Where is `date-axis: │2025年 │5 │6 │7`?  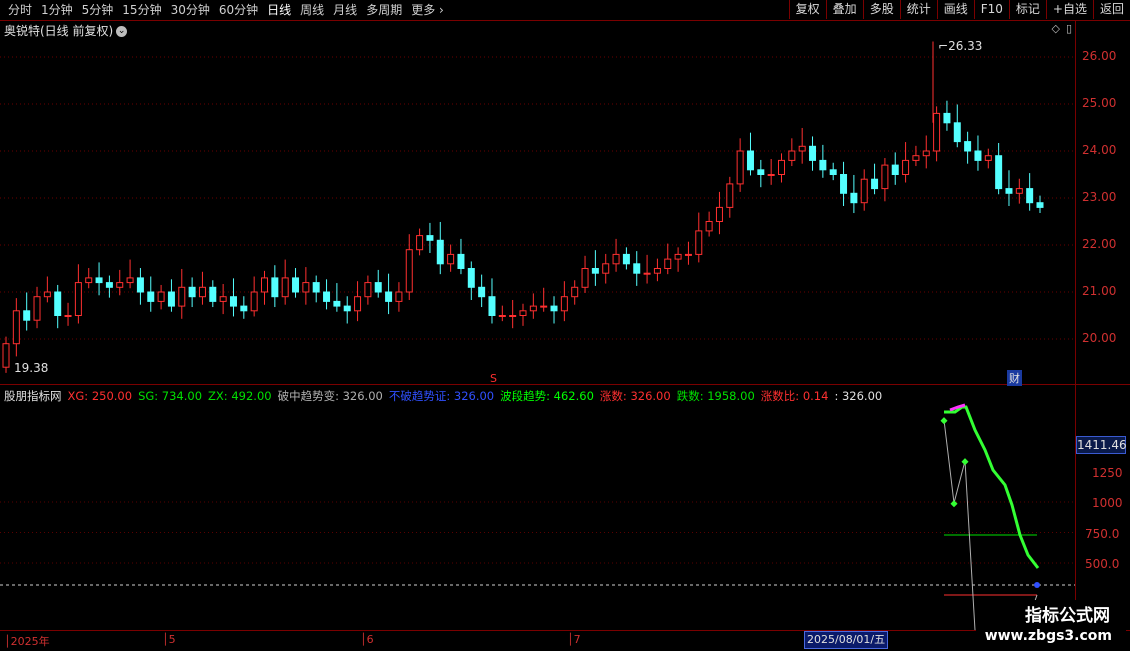
date-axis: │2025年 │5 │6 │7 is located at coordinates (565, 640).